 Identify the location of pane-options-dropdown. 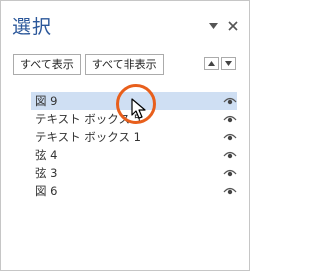
(213, 26).